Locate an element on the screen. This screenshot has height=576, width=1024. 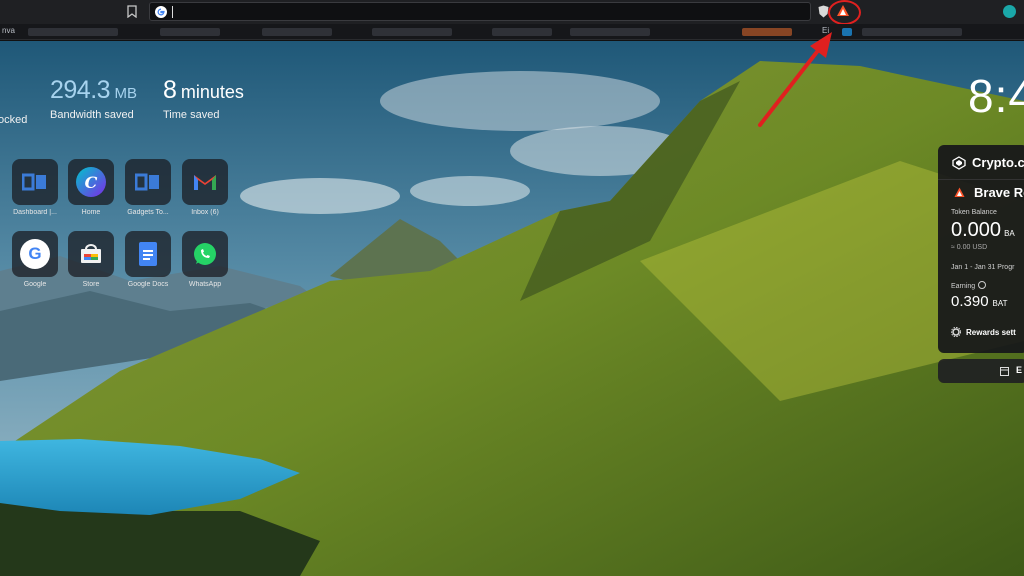
info-icon is located at coordinates (982, 285).